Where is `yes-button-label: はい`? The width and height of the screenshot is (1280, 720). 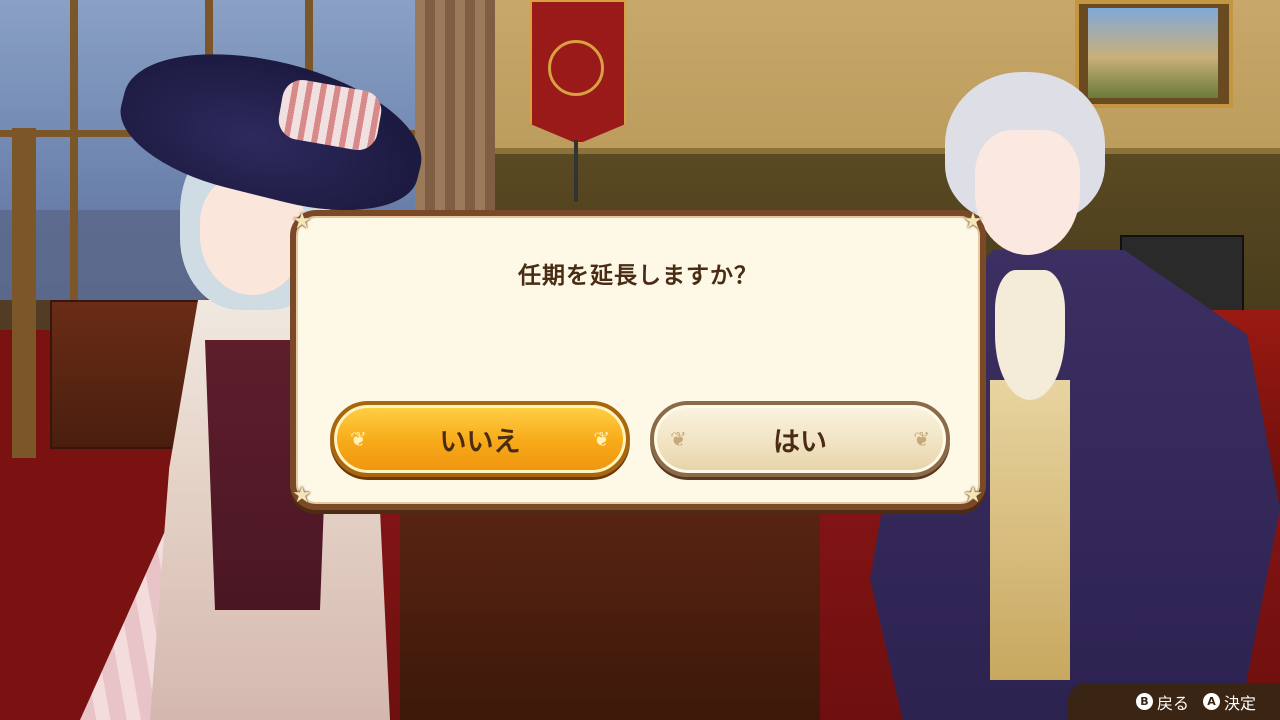 yes-button-label: はい is located at coordinates (800, 442).